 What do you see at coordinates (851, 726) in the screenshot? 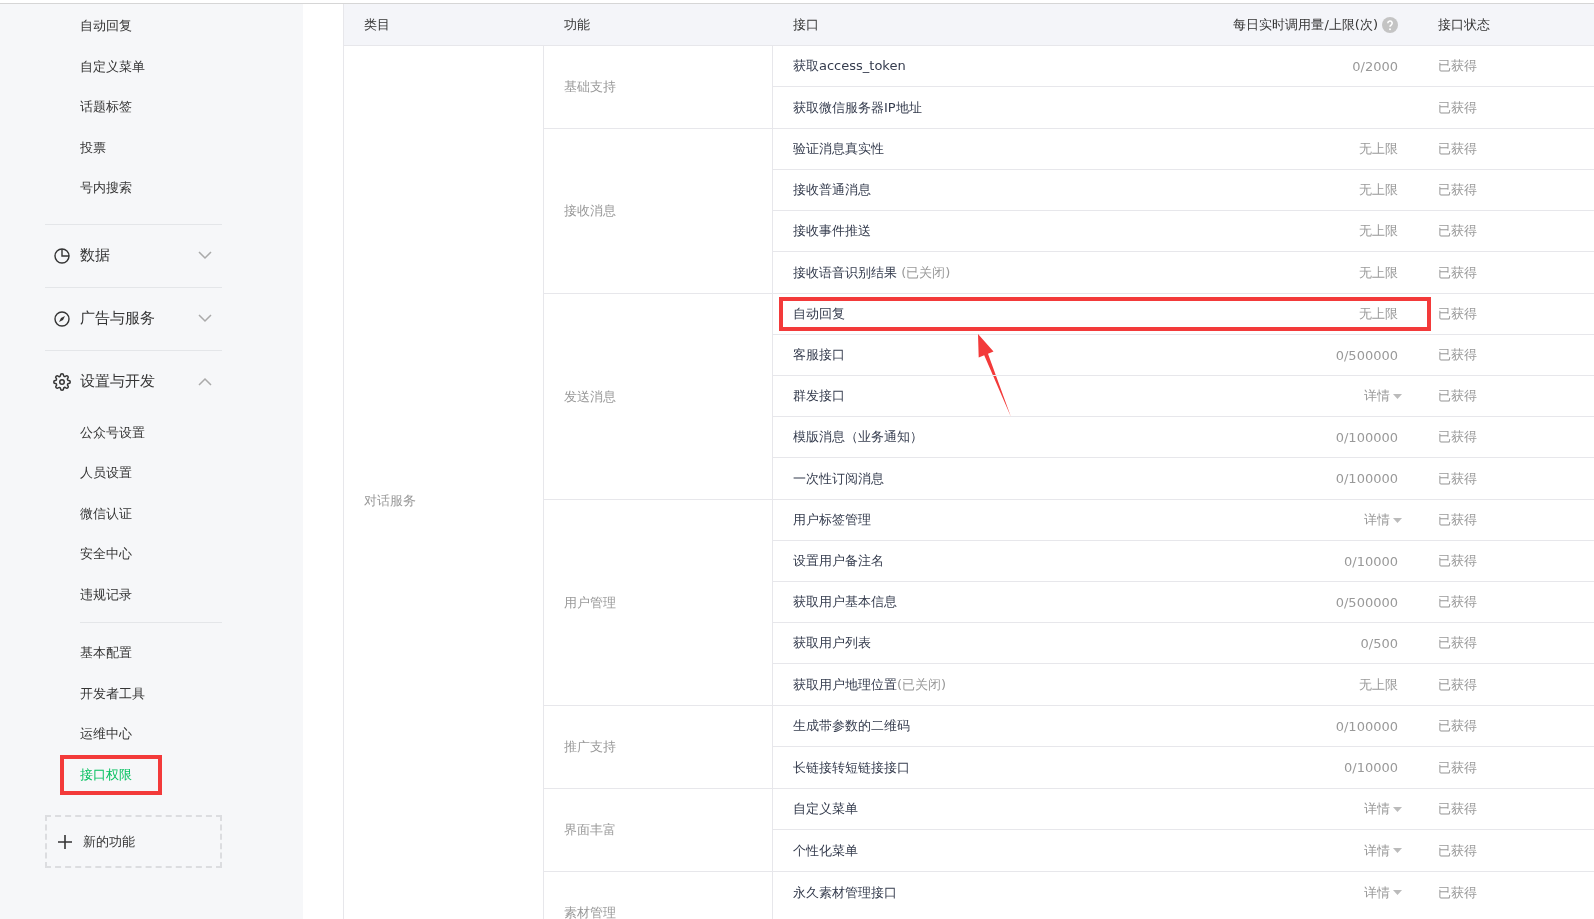
I see `api-name: 生成带参数的二维码` at bounding box center [851, 726].